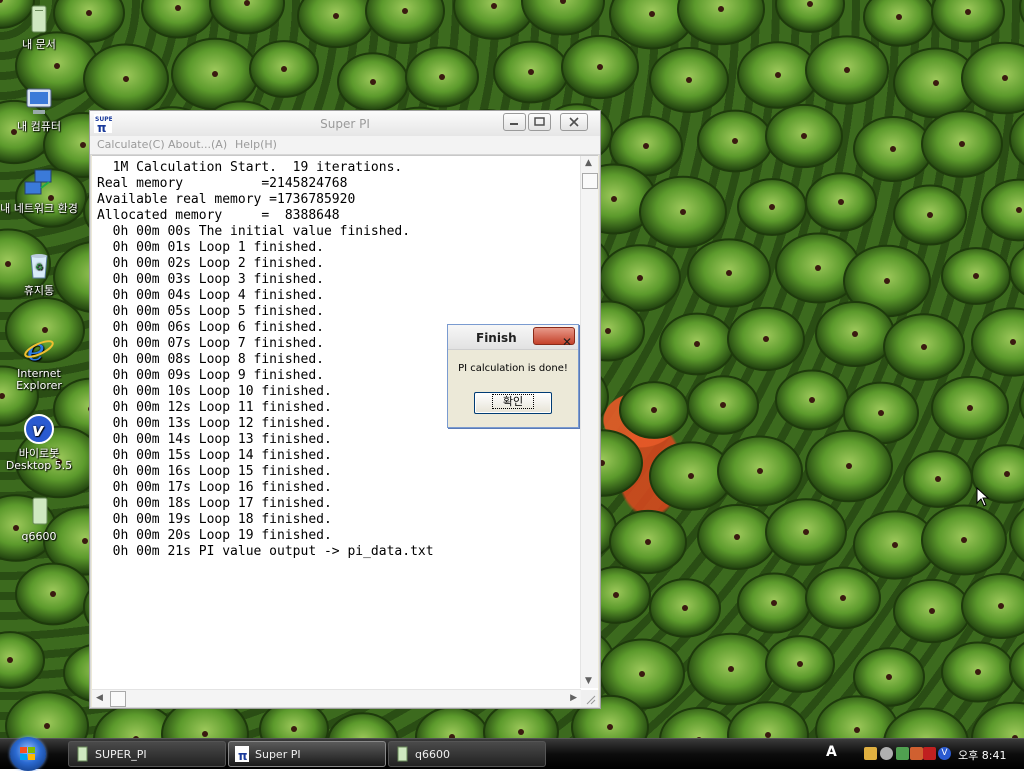 This screenshot has width=1024, height=771. I want to click on finish-dialog-title: Finish, so click(496, 338).